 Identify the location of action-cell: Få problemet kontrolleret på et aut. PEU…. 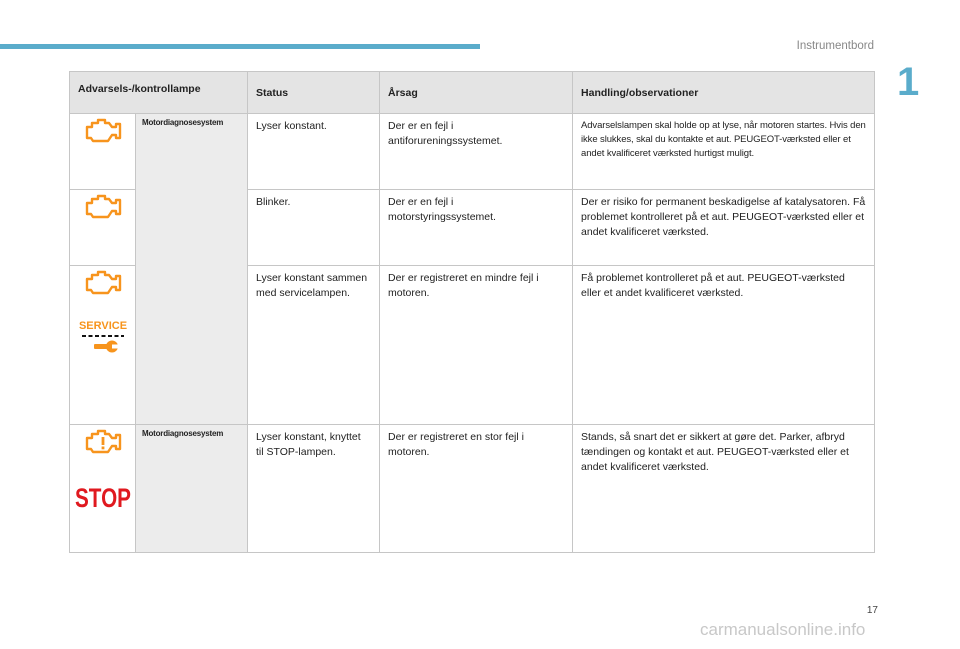
(724, 345).